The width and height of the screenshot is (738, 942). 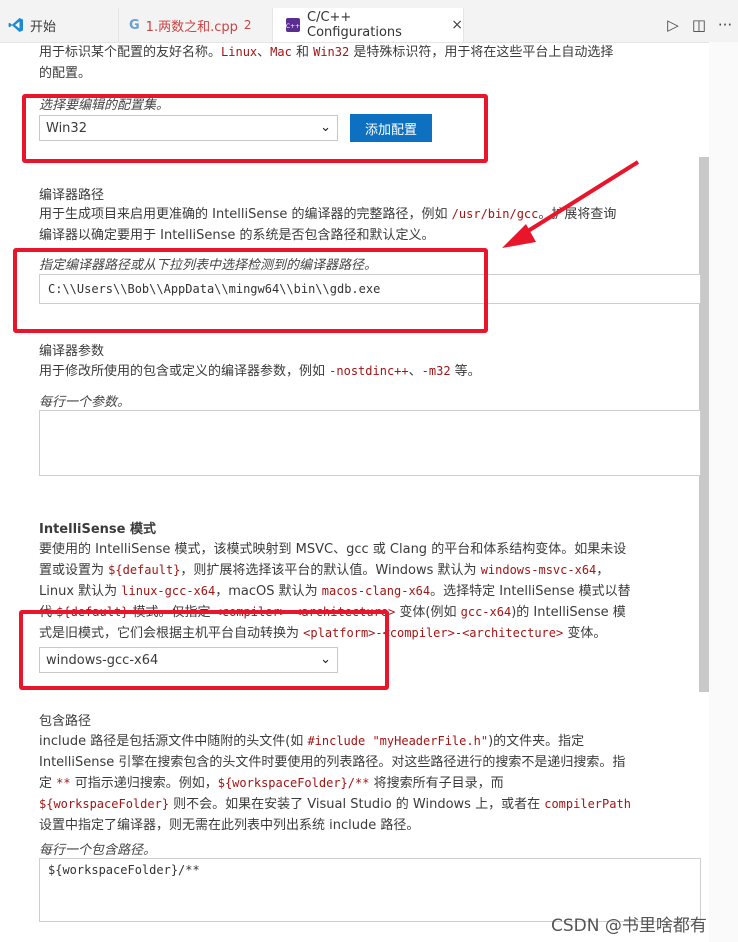 What do you see at coordinates (465, 371) in the screenshot?
I see `desc-text-end: 等。` at bounding box center [465, 371].